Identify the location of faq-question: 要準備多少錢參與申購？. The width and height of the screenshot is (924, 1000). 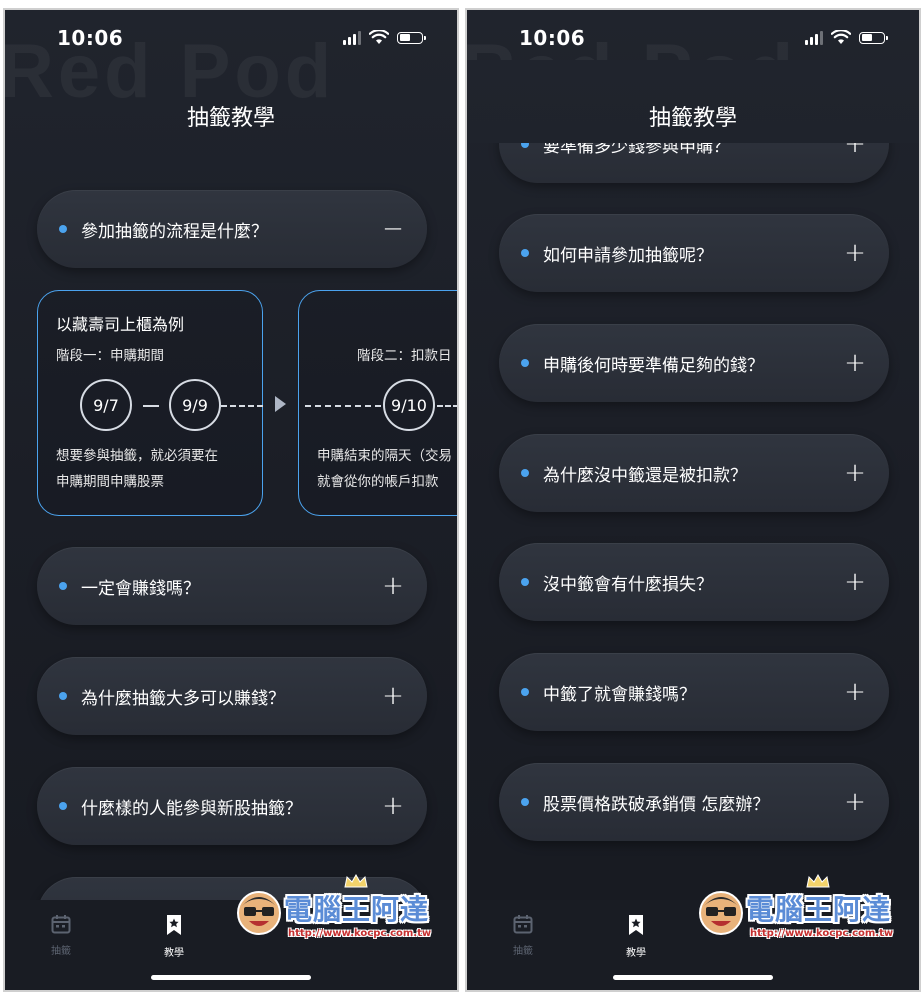
(636, 150).